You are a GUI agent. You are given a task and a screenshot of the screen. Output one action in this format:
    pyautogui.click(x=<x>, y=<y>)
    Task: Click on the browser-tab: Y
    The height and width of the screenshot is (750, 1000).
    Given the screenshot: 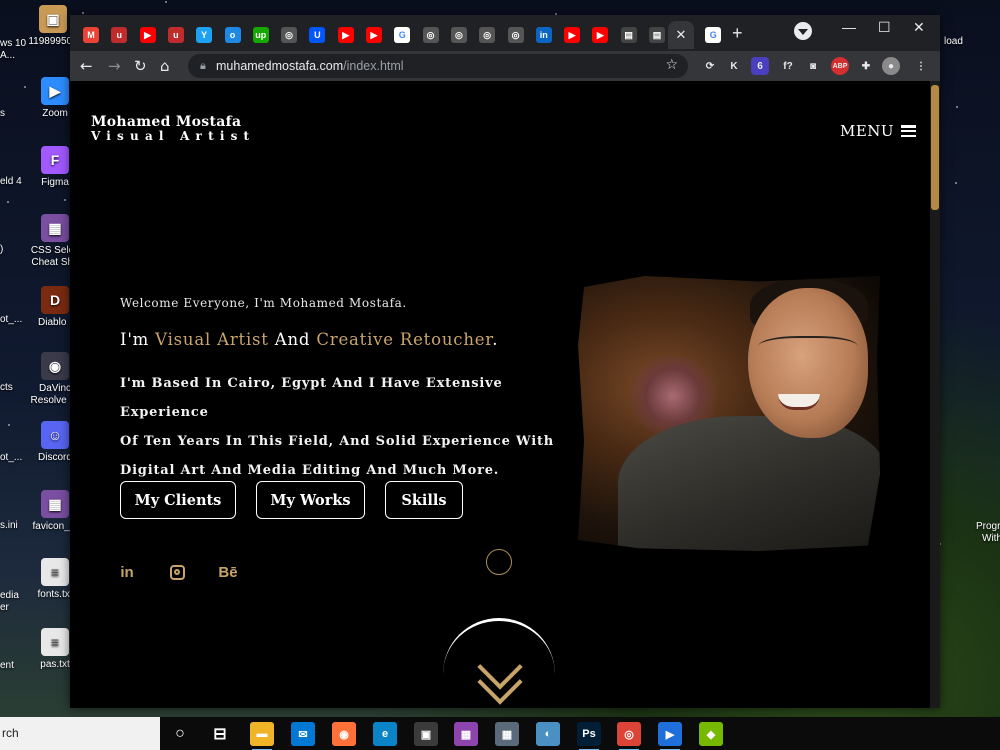 What is the action you would take?
    pyautogui.click(x=204, y=35)
    